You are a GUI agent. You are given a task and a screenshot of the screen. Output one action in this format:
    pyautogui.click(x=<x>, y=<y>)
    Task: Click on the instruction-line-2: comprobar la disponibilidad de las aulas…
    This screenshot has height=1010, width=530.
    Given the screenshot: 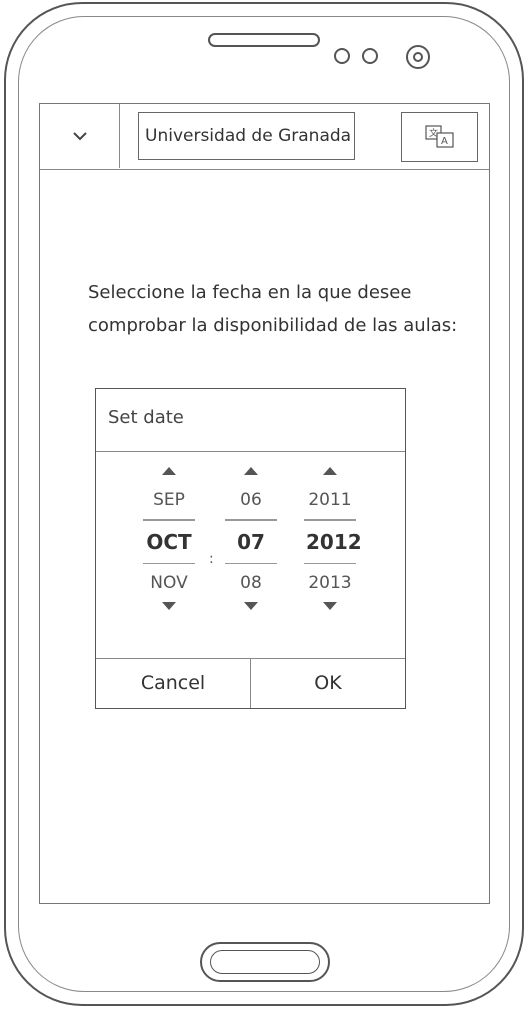 What is the action you would take?
    pyautogui.click(x=273, y=325)
    